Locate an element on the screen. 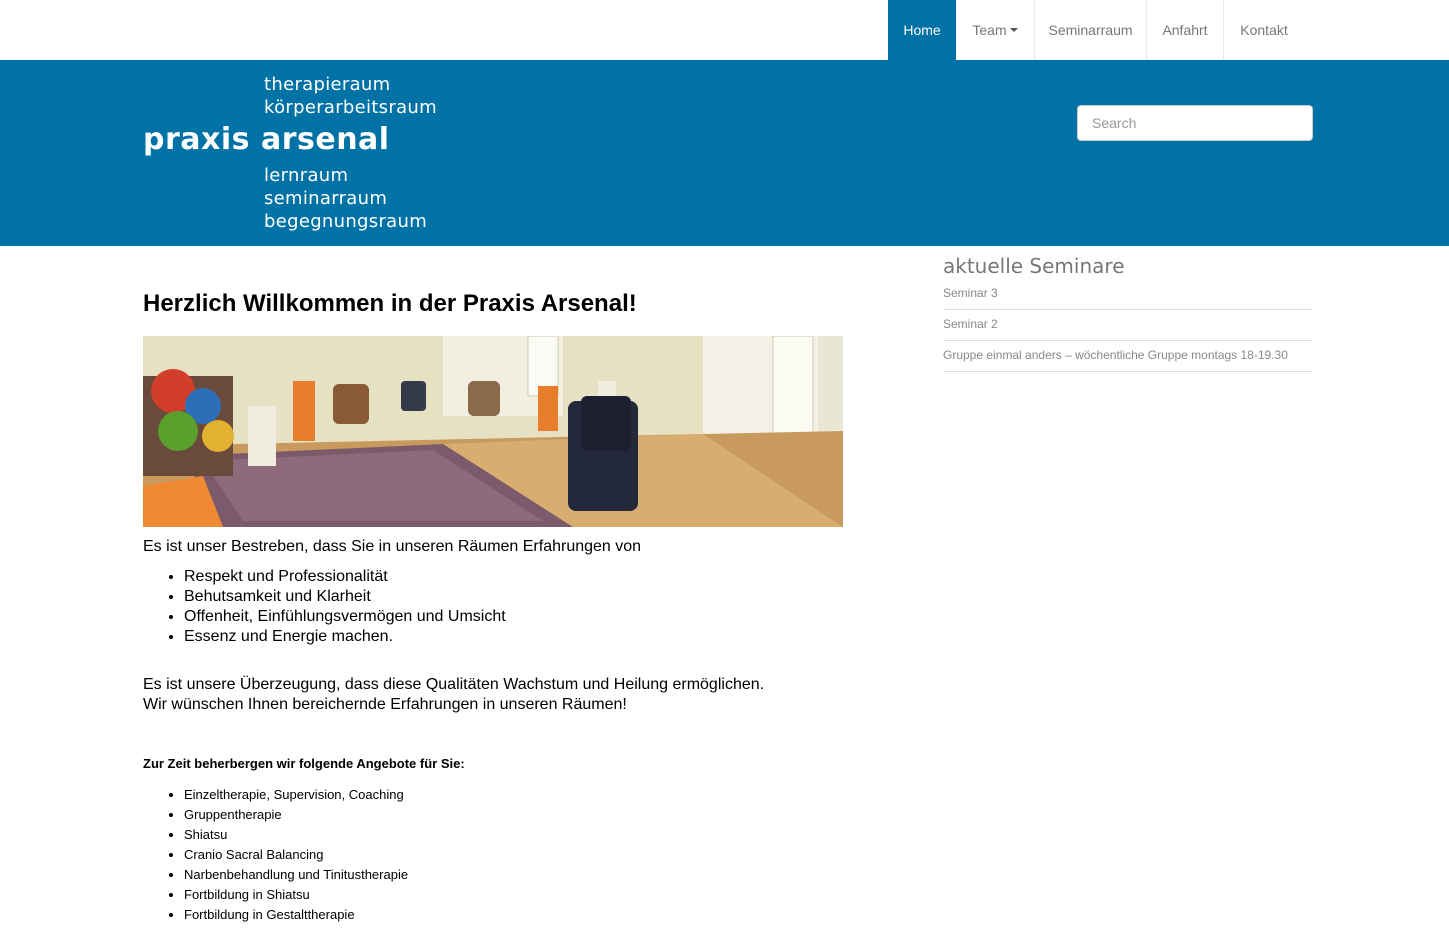  sidebar-item-seminar-2: Seminar 2 is located at coordinates (1128, 325).